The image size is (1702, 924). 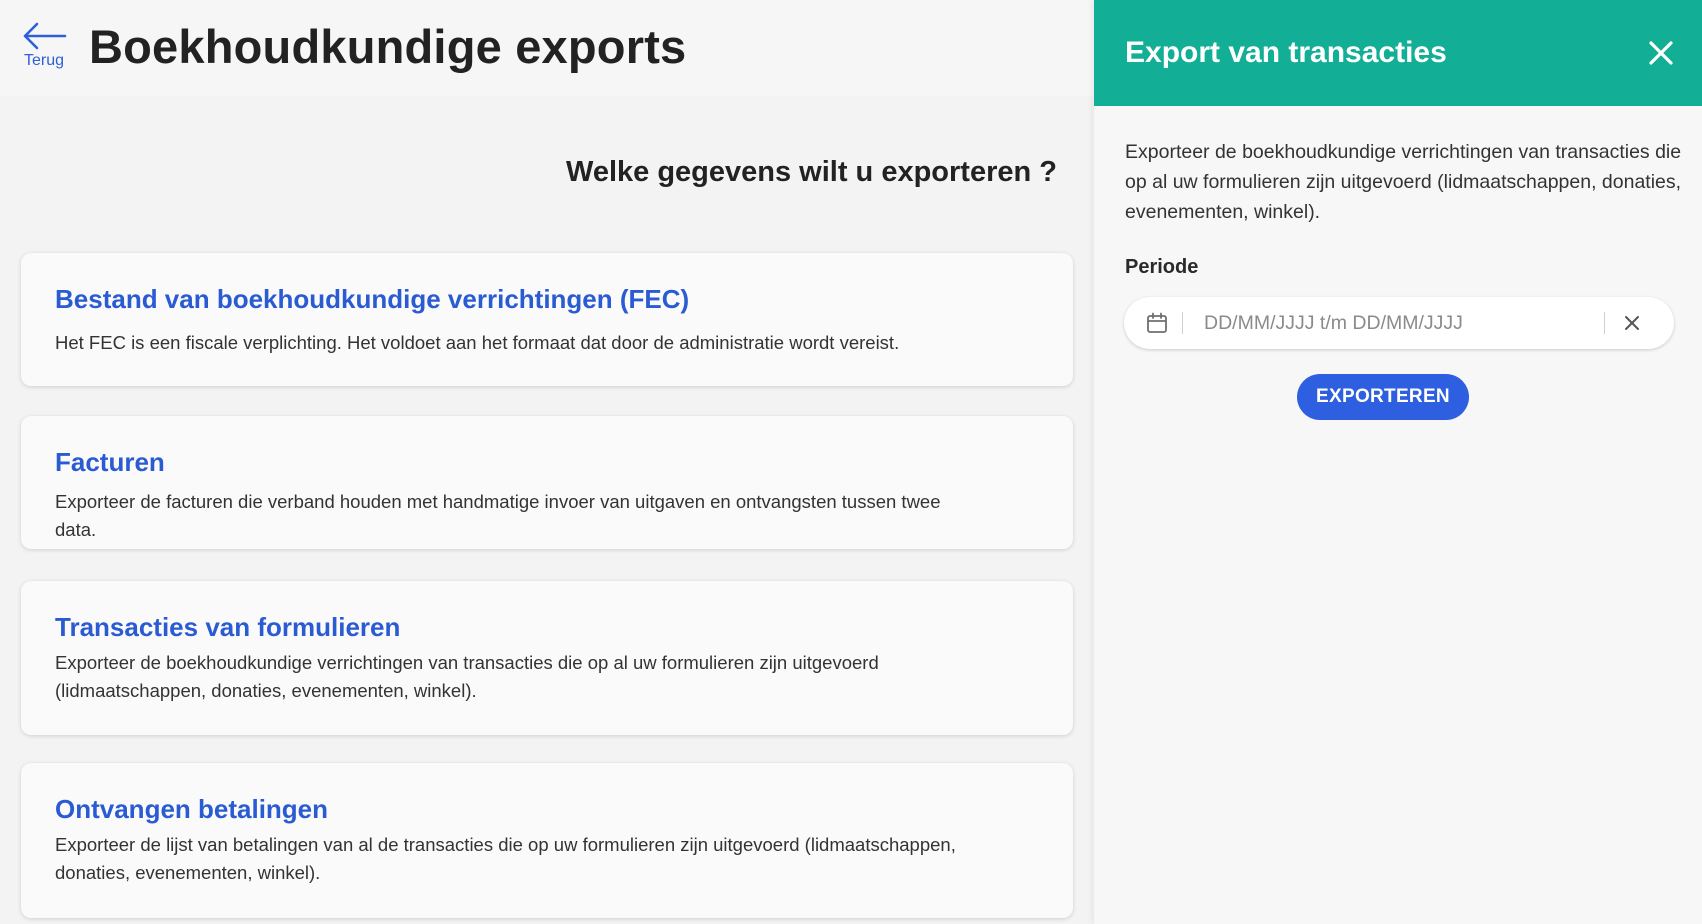 What do you see at coordinates (1162, 267) in the screenshot?
I see `period-label: Periode` at bounding box center [1162, 267].